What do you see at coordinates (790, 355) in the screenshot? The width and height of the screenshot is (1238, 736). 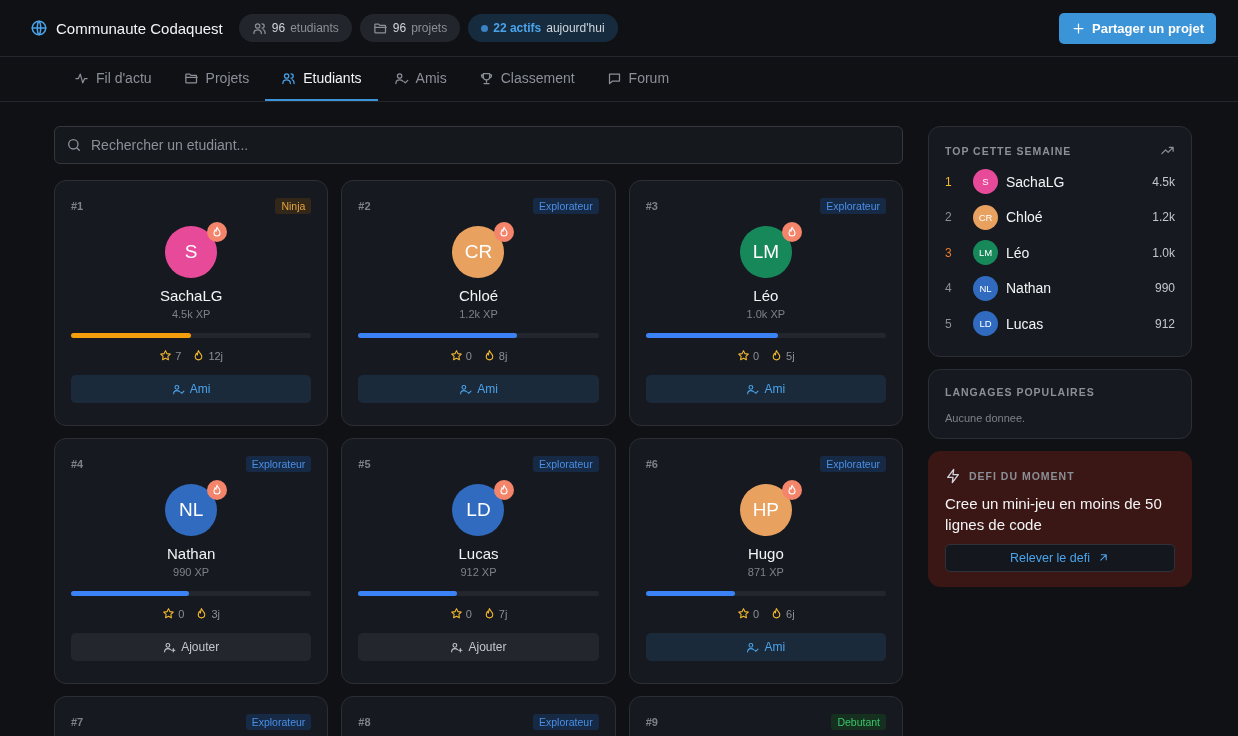 I see `streak-count: 5j` at bounding box center [790, 355].